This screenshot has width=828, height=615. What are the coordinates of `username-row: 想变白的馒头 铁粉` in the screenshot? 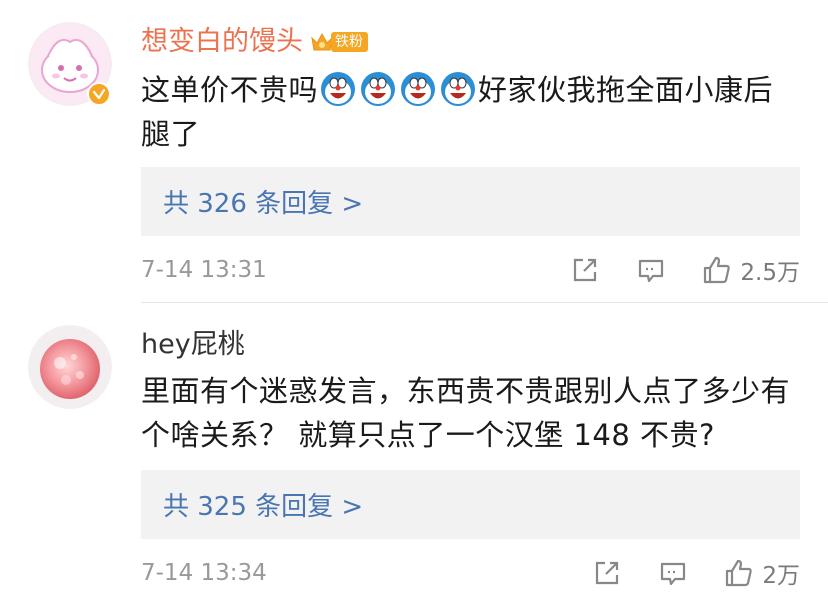 It's located at (254, 42).